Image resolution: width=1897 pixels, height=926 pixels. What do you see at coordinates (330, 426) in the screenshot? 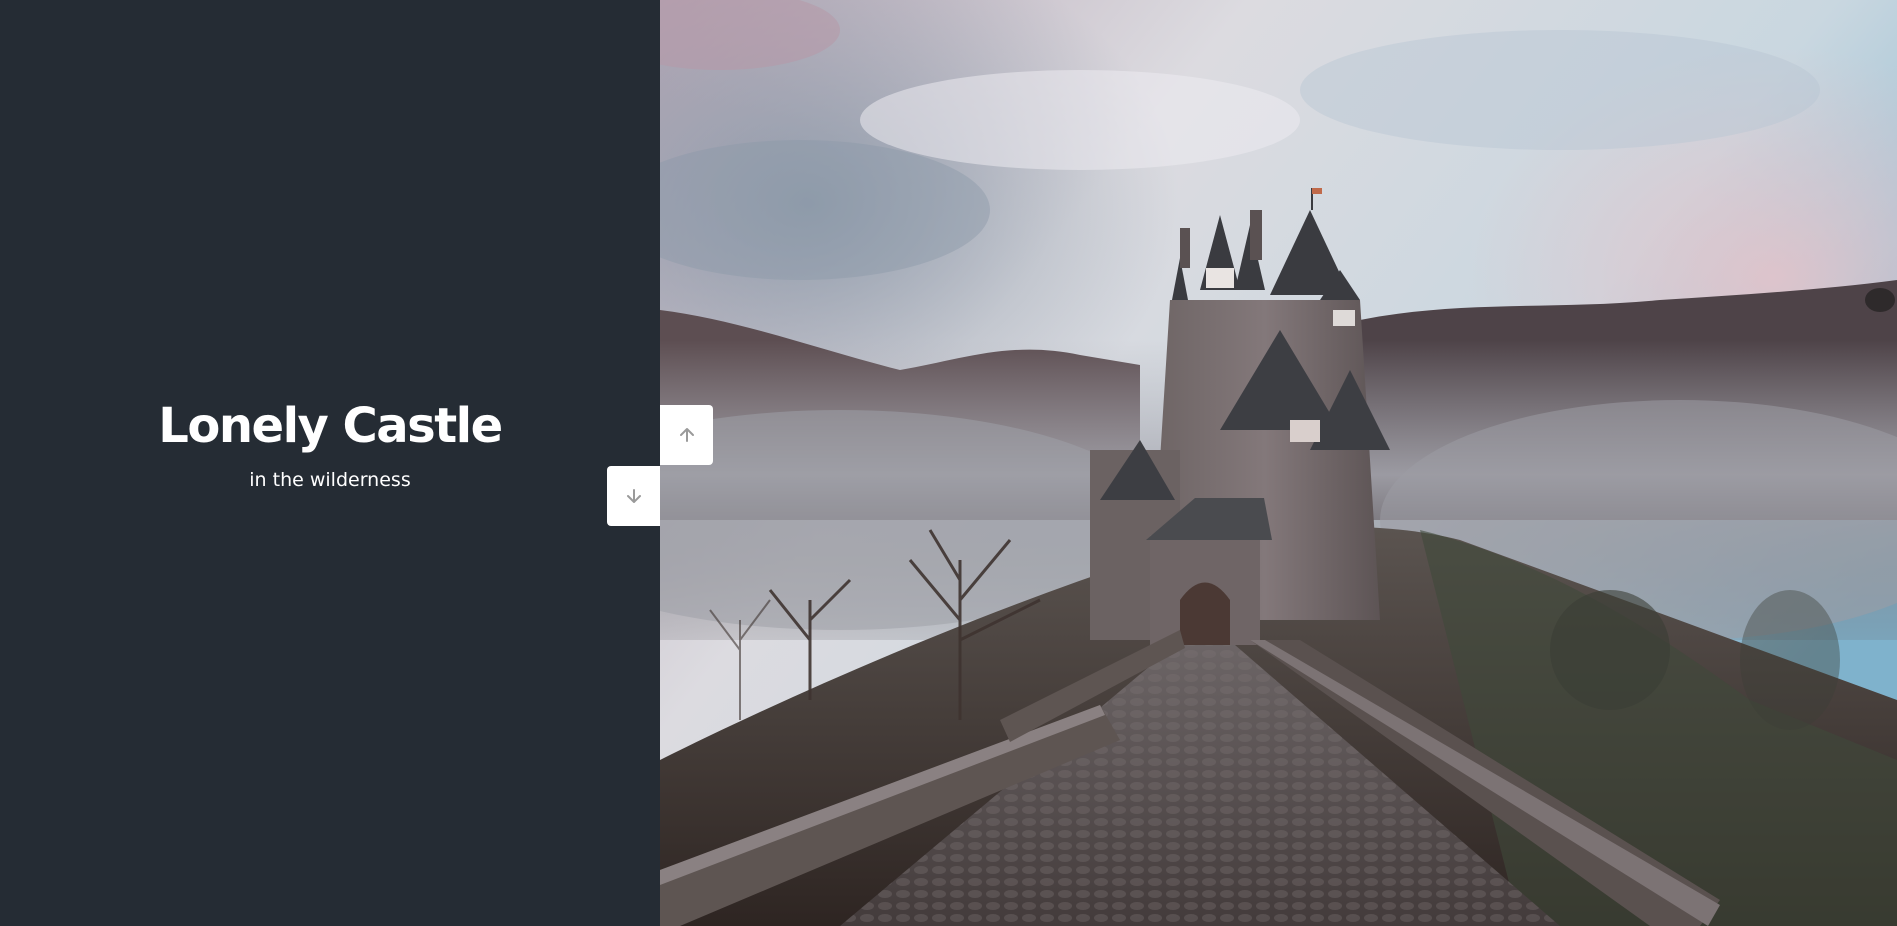
I see `slide-title: Lonely Castle` at bounding box center [330, 426].